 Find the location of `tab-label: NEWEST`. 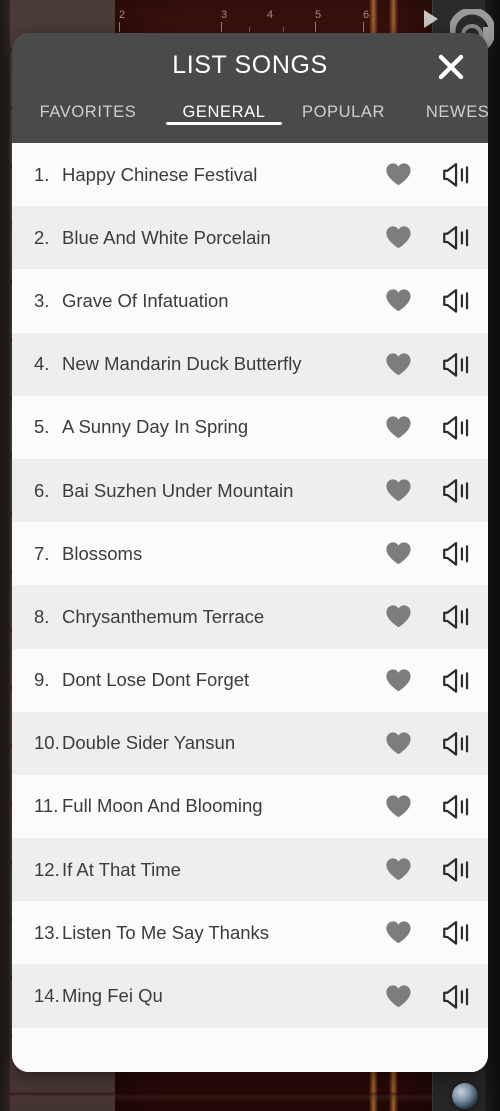

tab-label: NEWEST is located at coordinates (456, 112).